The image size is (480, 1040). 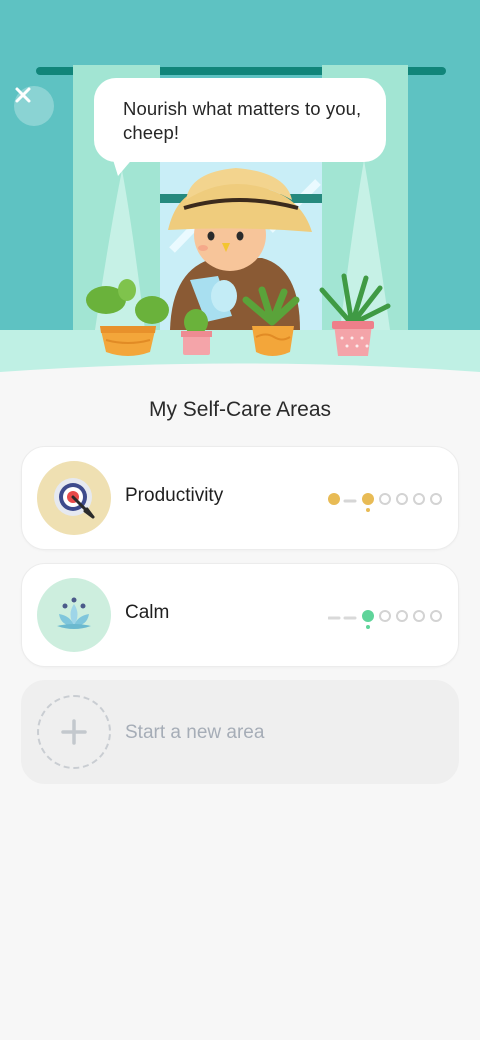 I want to click on add-area-circle, so click(x=74, y=732).